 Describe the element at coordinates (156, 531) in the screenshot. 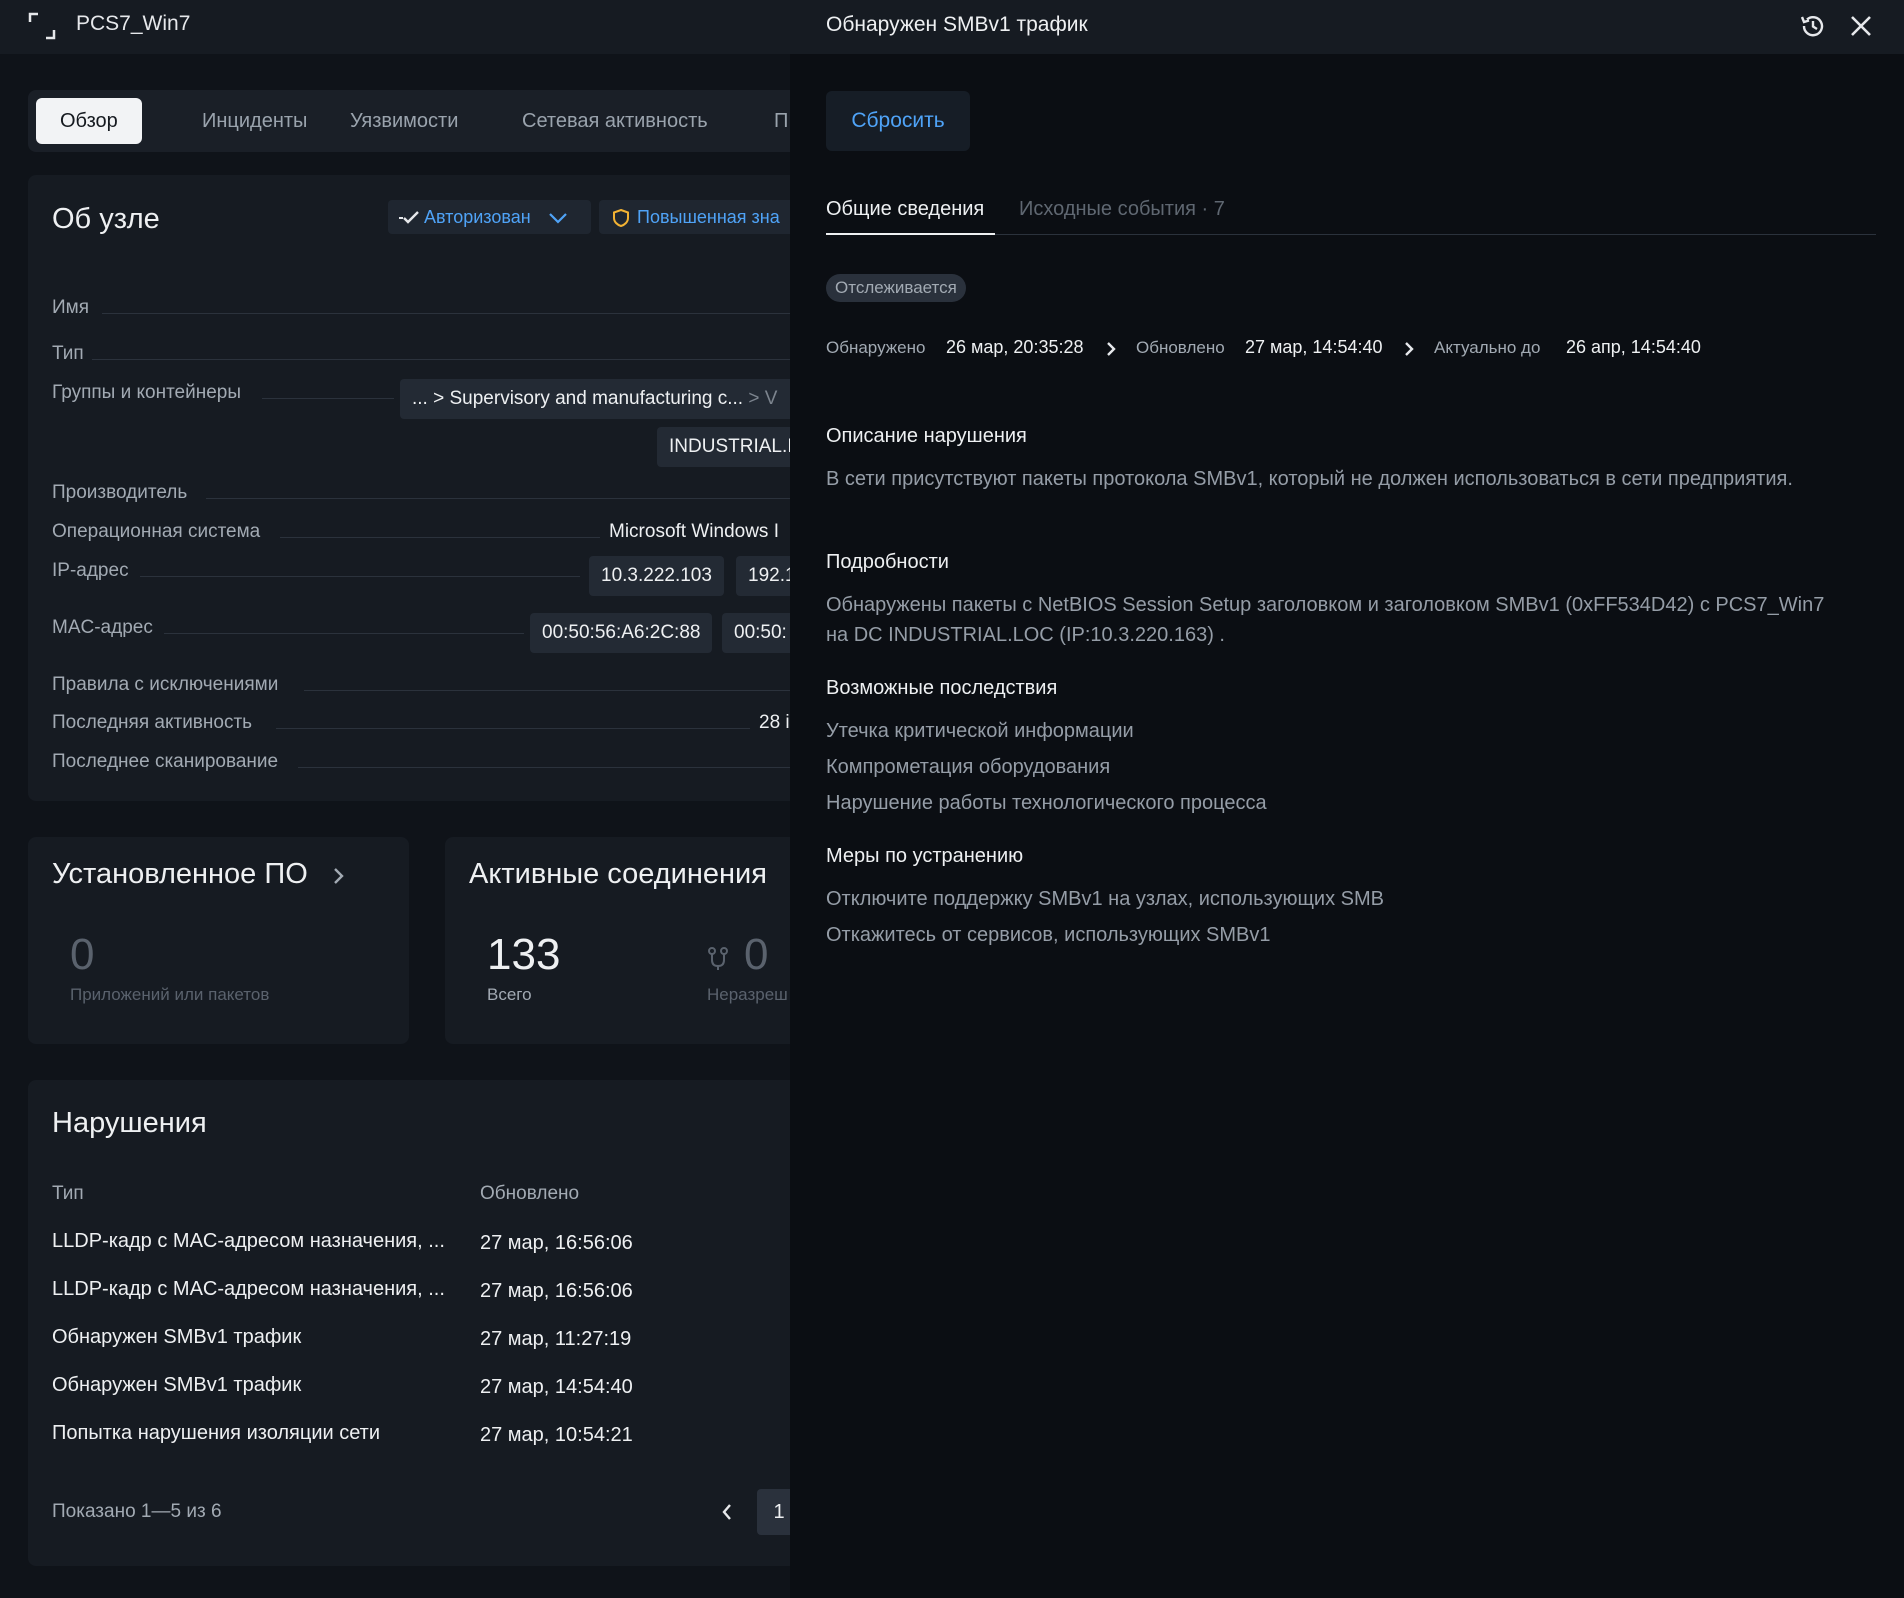

I see `field-os-label: Операционная система` at that location.